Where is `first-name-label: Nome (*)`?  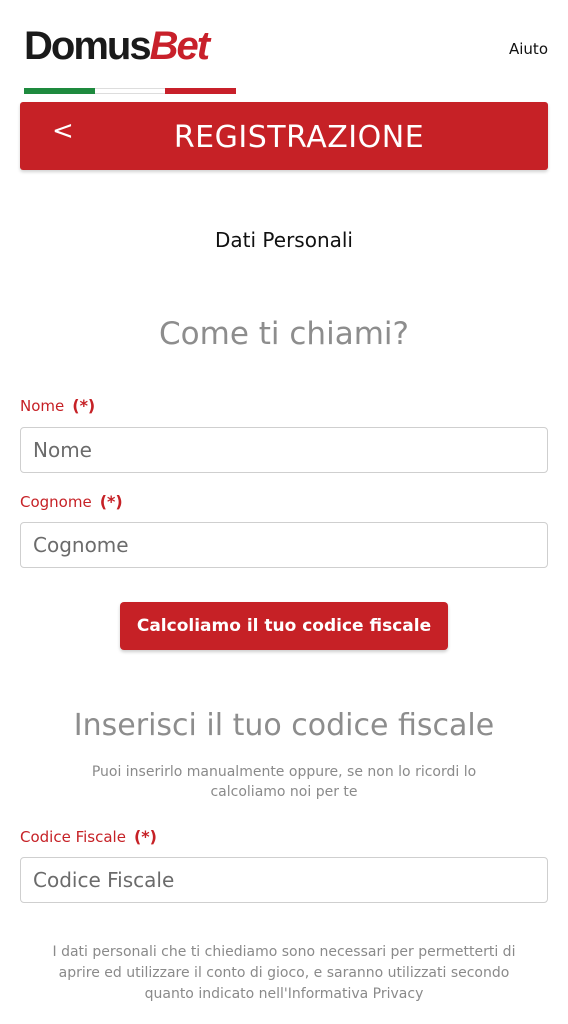 first-name-label: Nome (*) is located at coordinates (57, 405).